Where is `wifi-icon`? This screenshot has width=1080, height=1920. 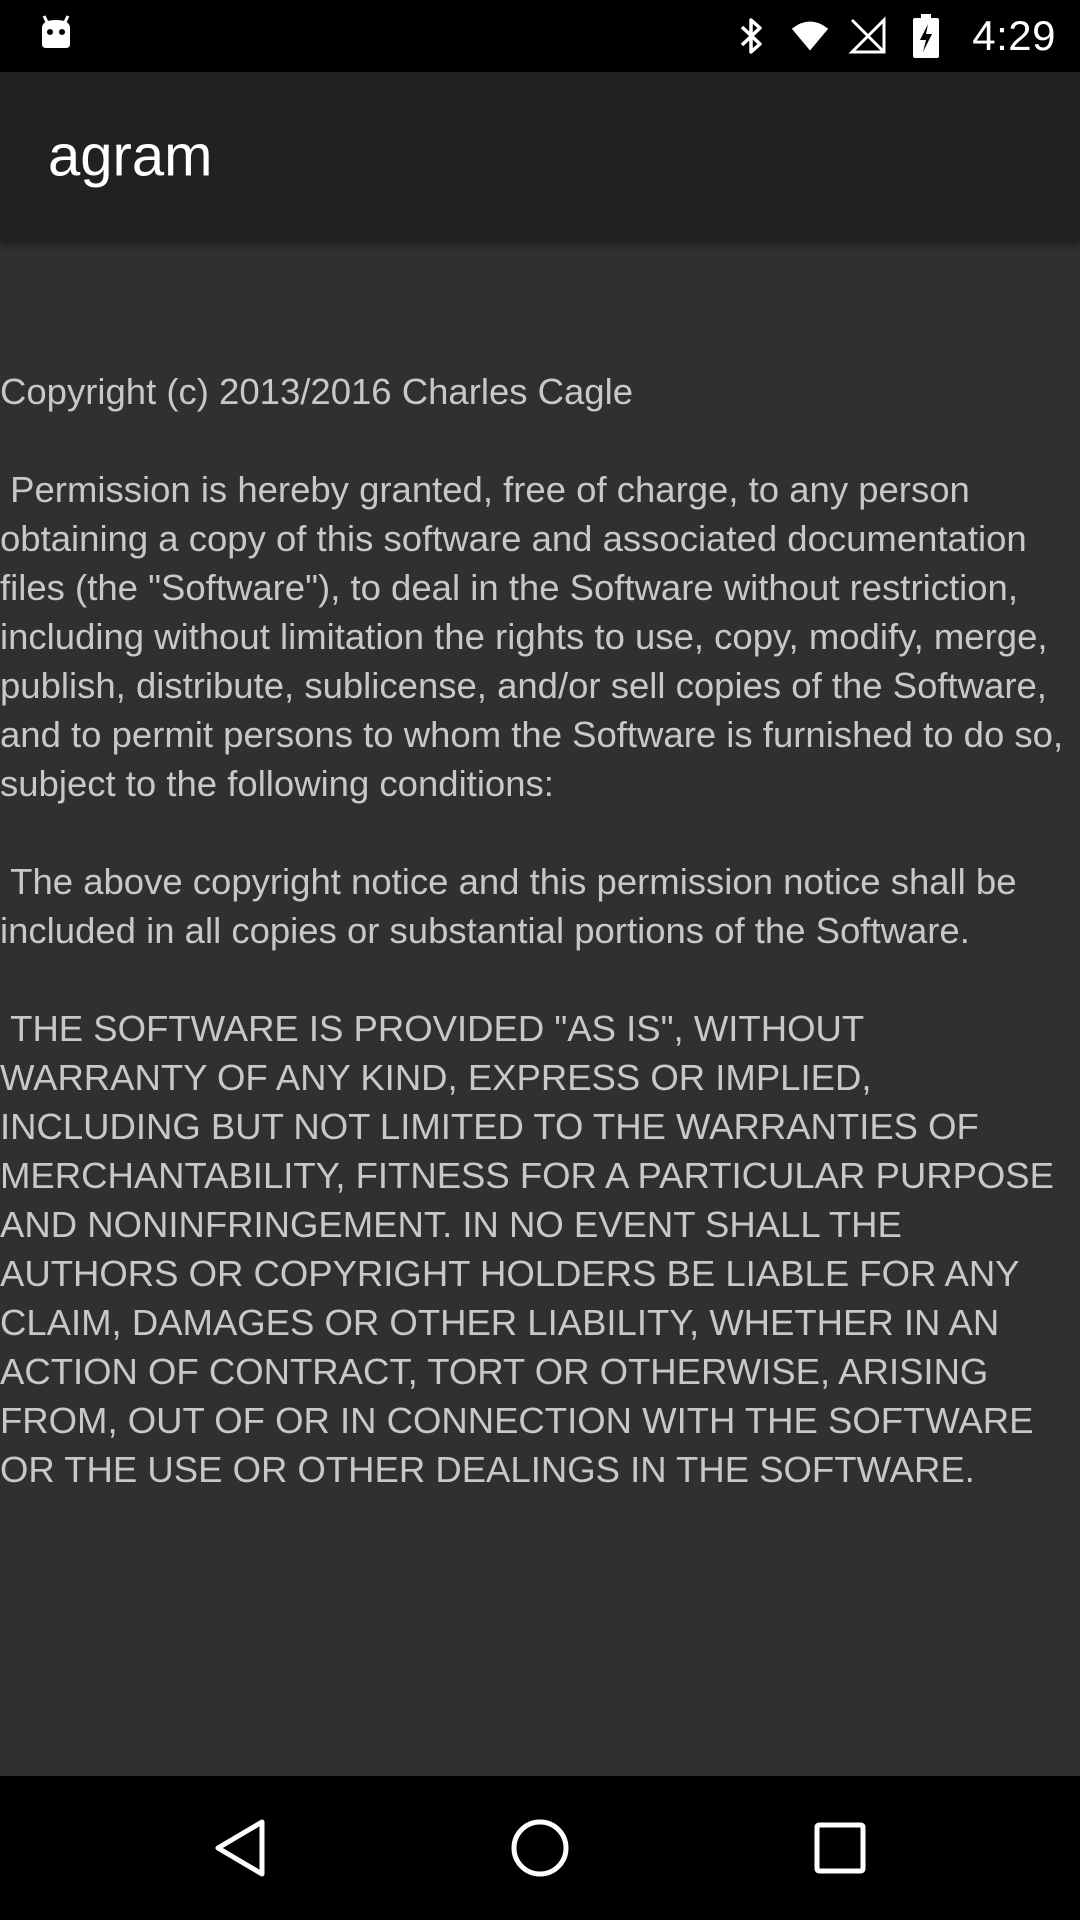
wifi-icon is located at coordinates (810, 36).